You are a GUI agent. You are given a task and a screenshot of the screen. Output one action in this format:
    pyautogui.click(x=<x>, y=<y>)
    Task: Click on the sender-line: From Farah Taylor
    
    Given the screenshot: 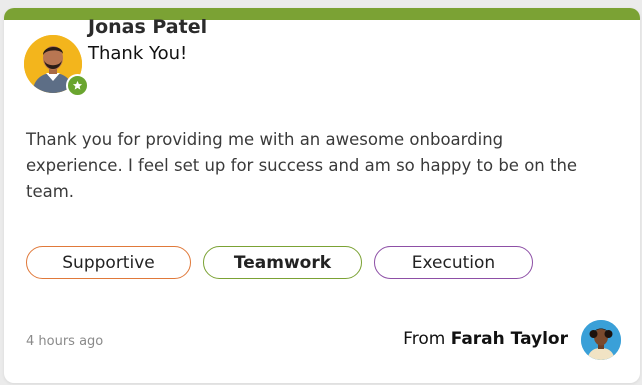 What is the action you would take?
    pyautogui.click(x=485, y=339)
    